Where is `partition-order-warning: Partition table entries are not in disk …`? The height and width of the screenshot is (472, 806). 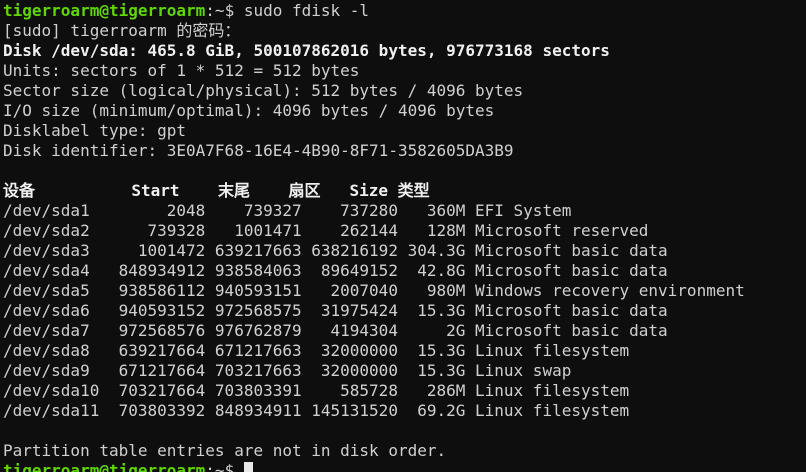
partition-order-warning: Partition table entries are not in disk … is located at coordinates (225, 450).